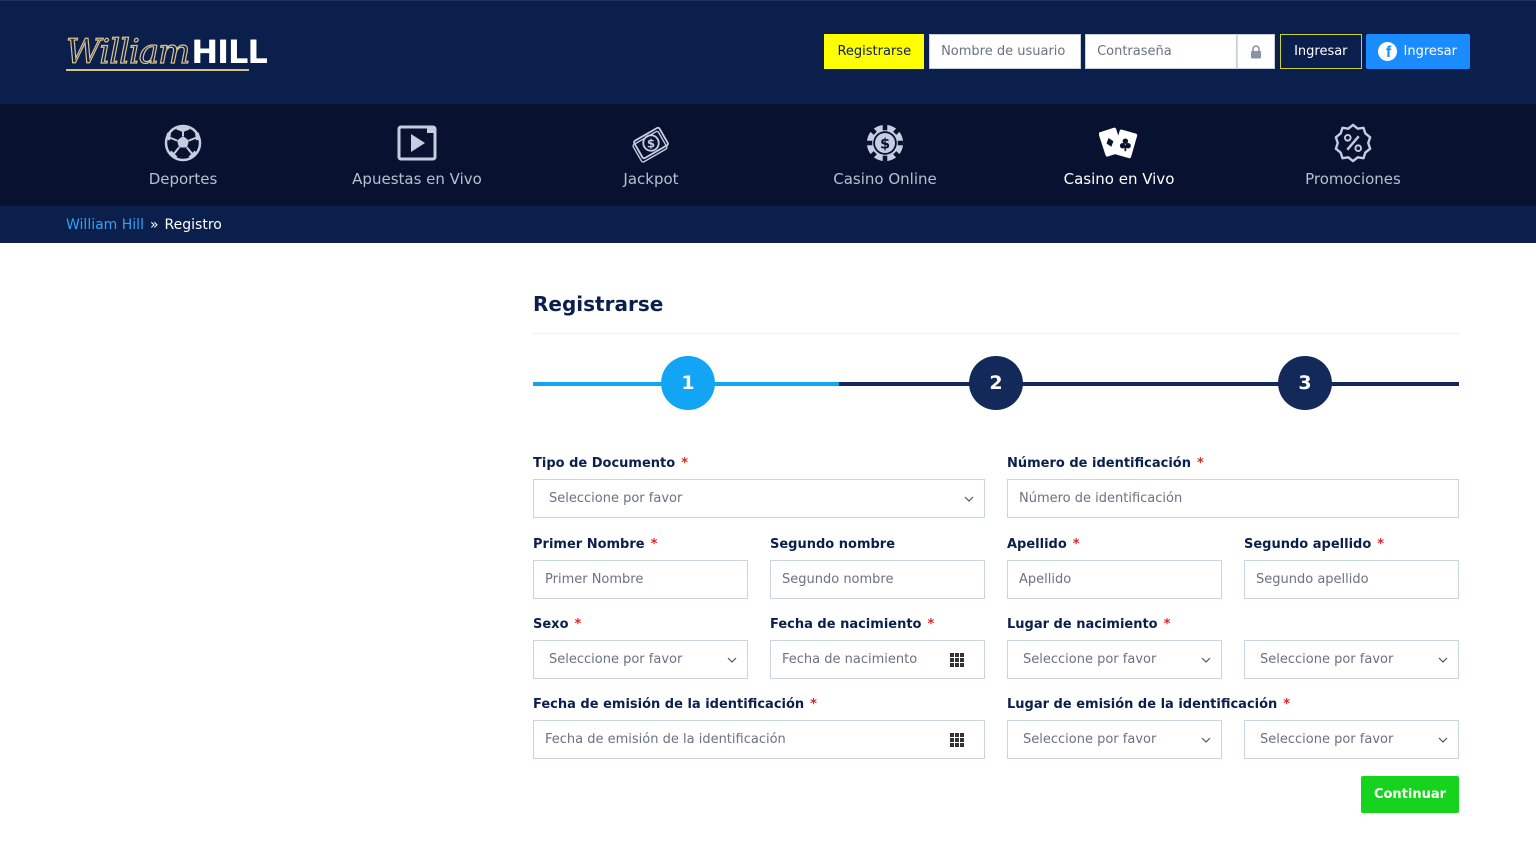 Image resolution: width=1536 pixels, height=841 pixels. Describe the element at coordinates (1430, 51) in the screenshot. I see `facebook-login-label: Ingresar` at that location.